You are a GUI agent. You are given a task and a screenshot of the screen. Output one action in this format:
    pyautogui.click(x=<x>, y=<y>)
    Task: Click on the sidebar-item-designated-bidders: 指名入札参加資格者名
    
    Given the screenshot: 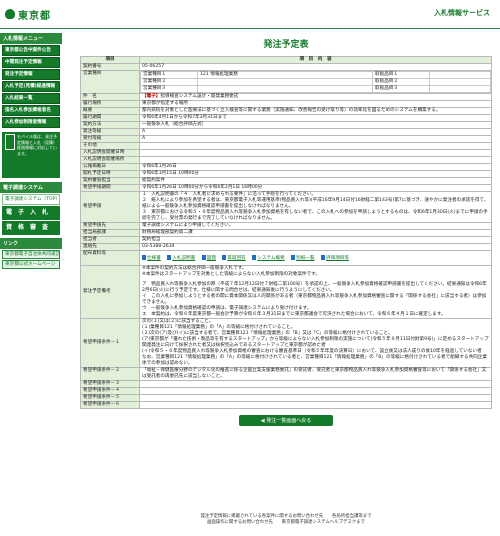 What is the action you would take?
    pyautogui.click(x=31, y=110)
    